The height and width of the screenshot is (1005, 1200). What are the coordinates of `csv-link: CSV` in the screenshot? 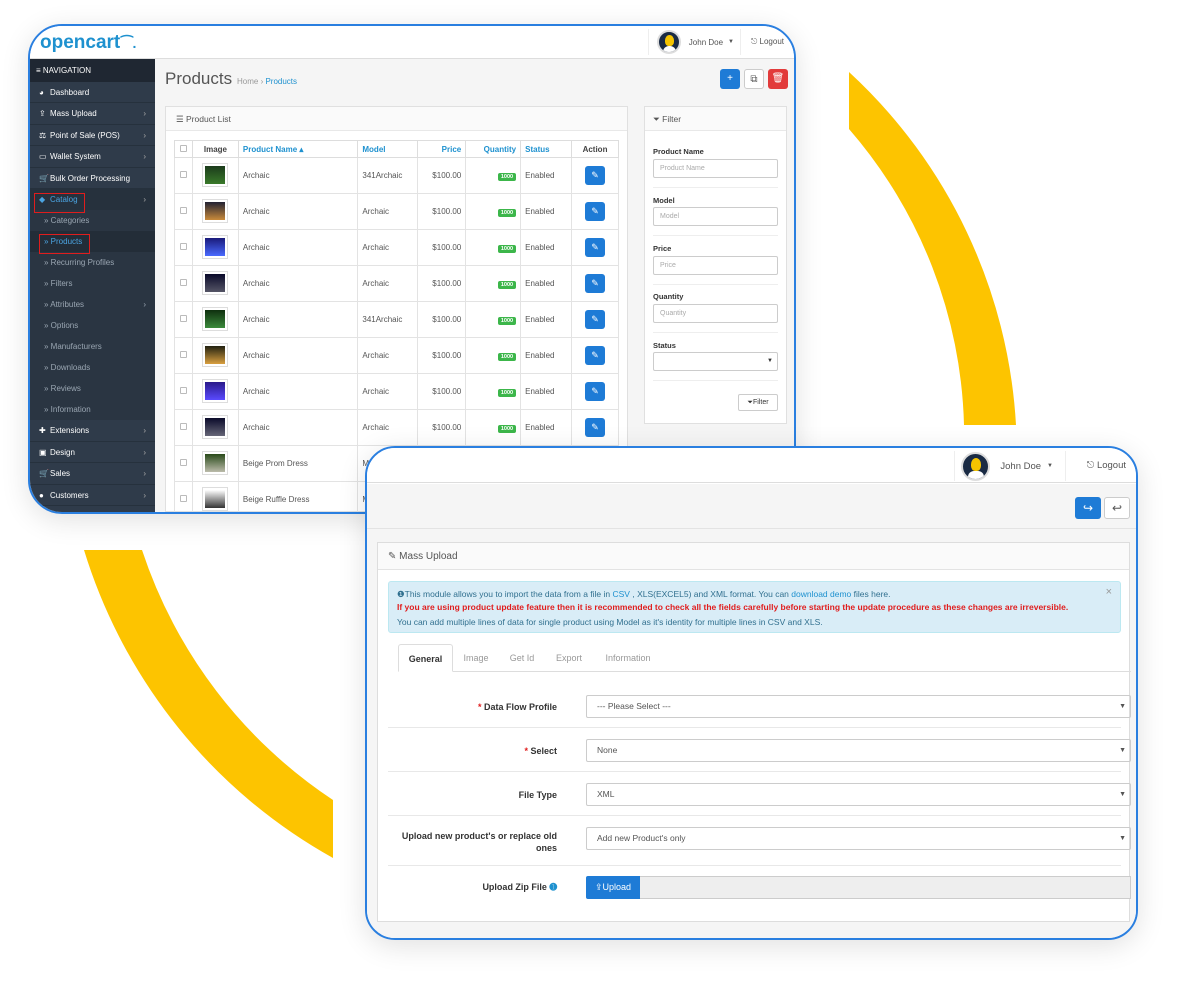 It's located at (621, 594).